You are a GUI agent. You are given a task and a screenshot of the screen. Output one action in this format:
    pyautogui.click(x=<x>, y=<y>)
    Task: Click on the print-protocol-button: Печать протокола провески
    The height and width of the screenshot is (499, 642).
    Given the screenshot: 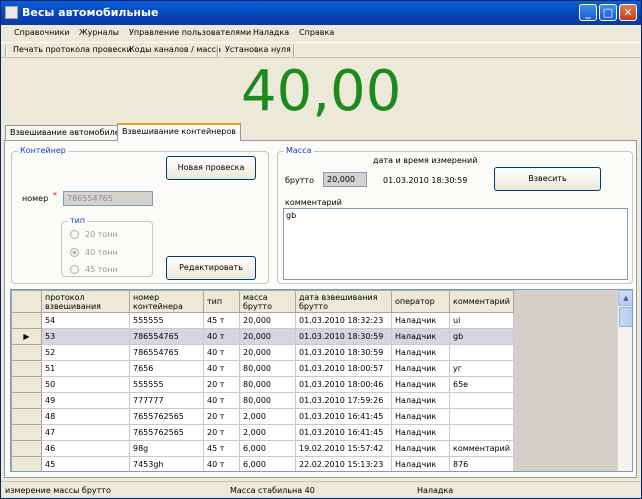 What is the action you would take?
    pyautogui.click(x=72, y=49)
    